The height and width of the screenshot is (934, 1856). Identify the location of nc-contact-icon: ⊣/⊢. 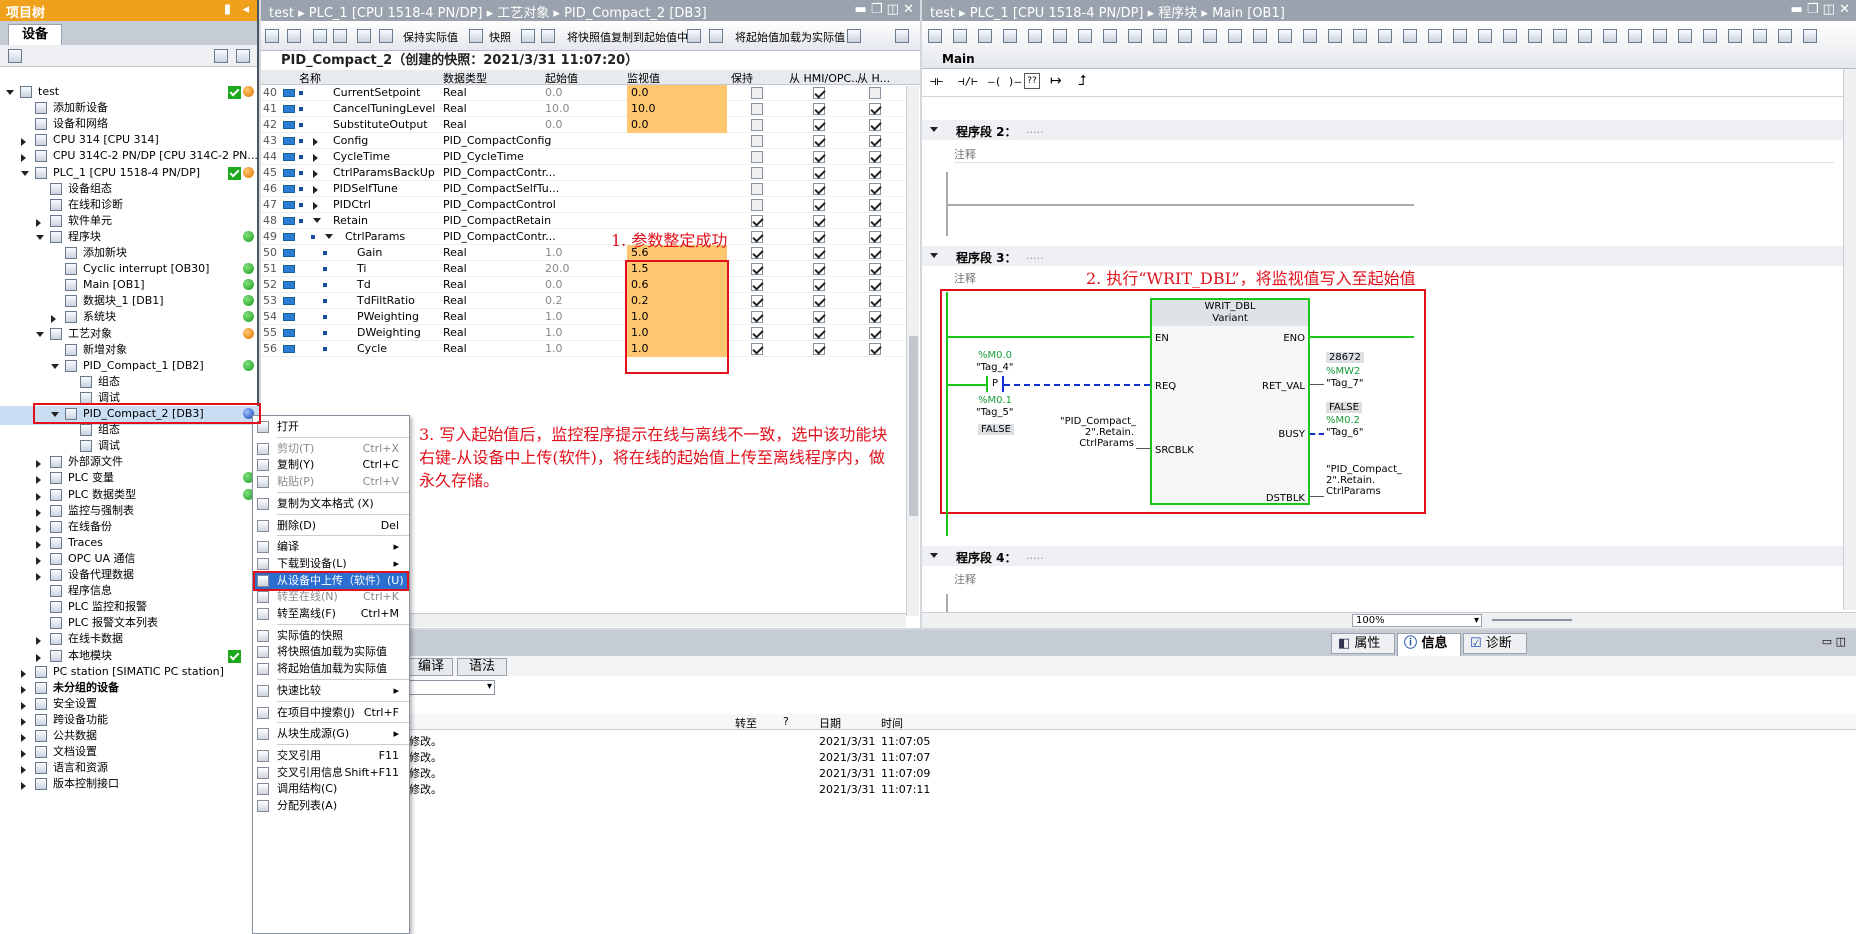
(968, 81).